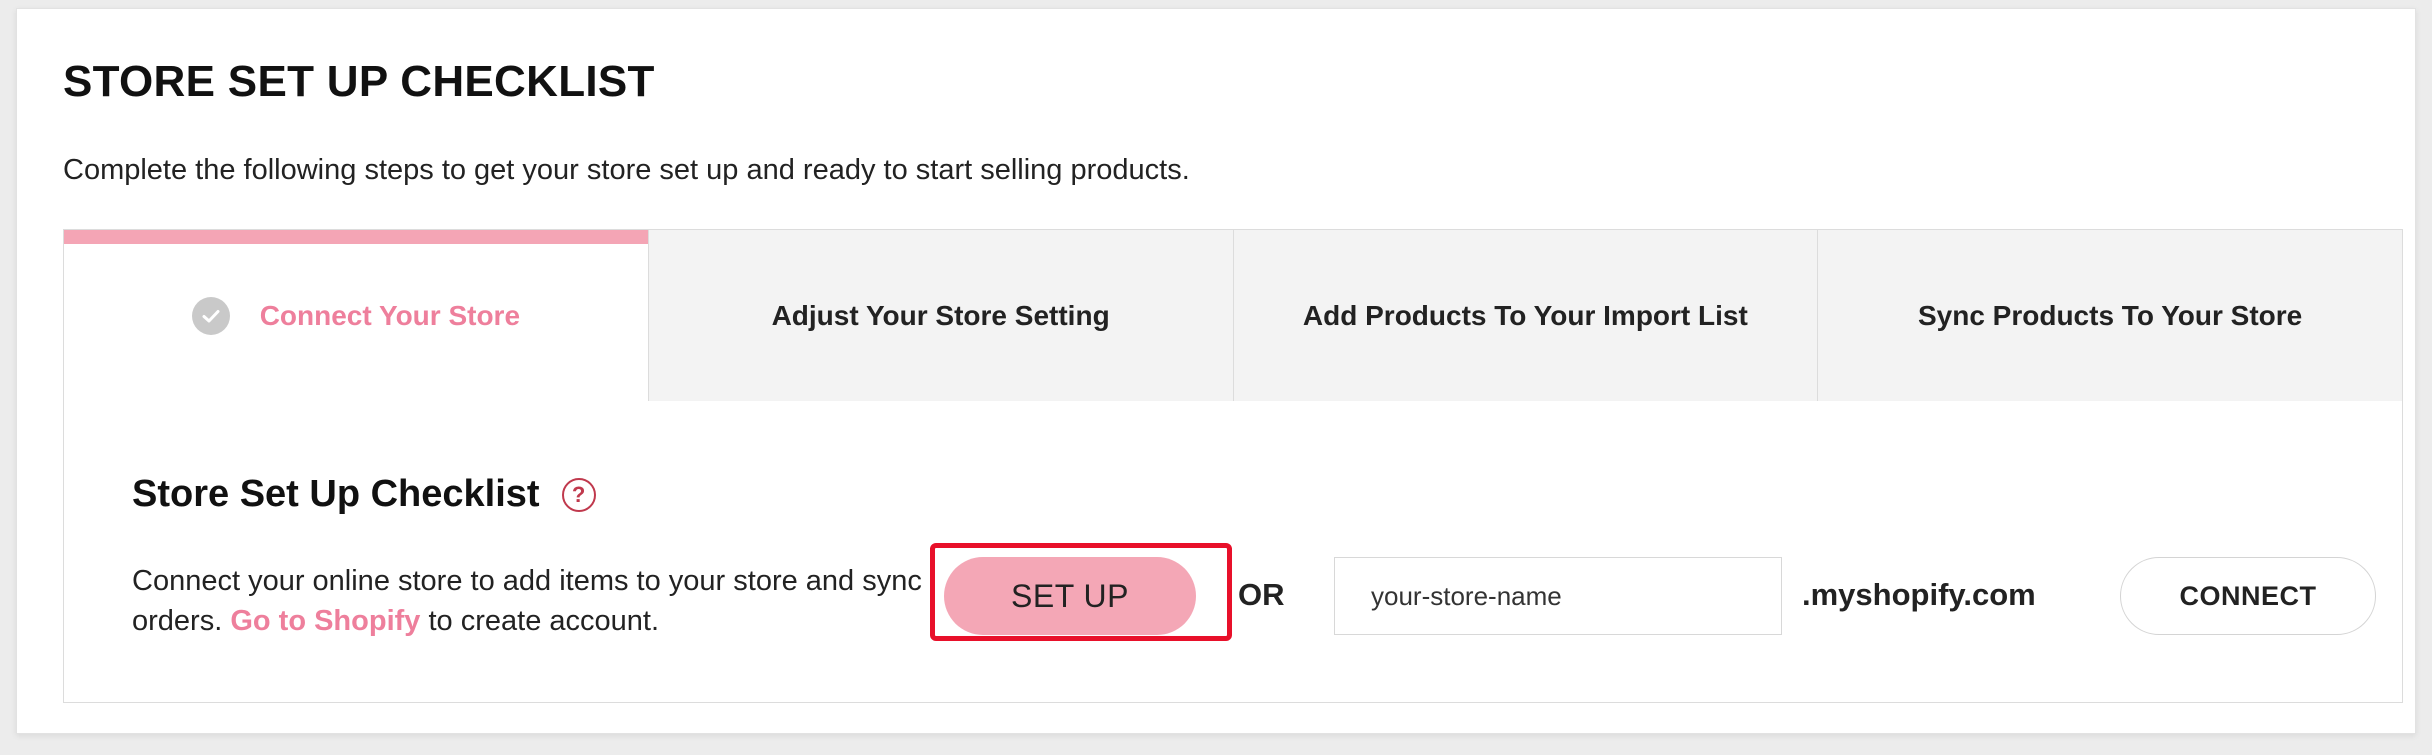  What do you see at coordinates (1261, 594) in the screenshot?
I see `or-separator: OR` at bounding box center [1261, 594].